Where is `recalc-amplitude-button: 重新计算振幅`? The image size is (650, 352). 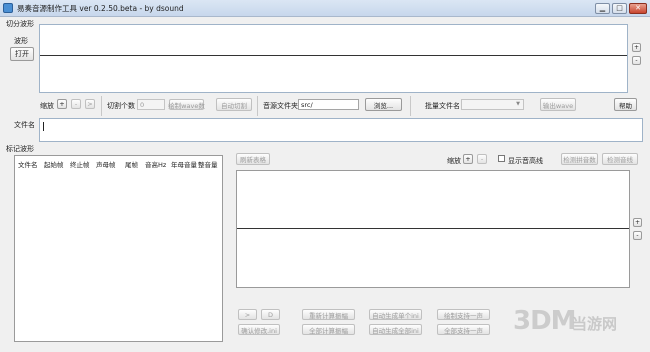 recalc-amplitude-button: 重新计算振幅 is located at coordinates (328, 314).